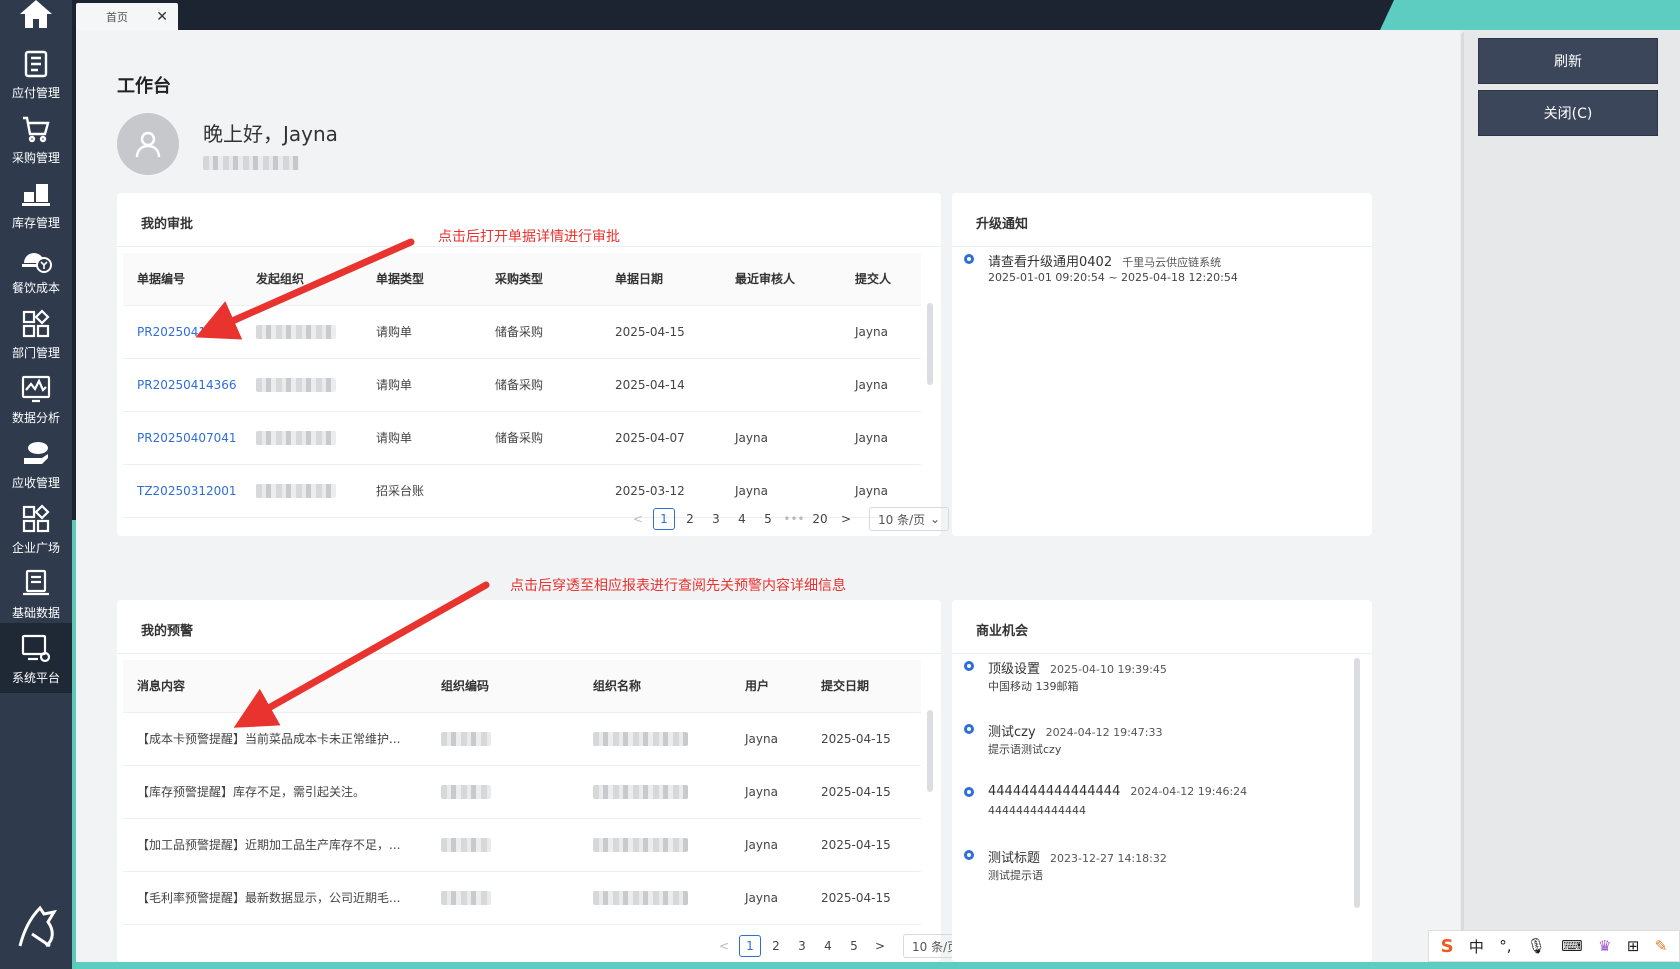 This screenshot has height=969, width=1680. I want to click on analytics-icon, so click(36, 389).